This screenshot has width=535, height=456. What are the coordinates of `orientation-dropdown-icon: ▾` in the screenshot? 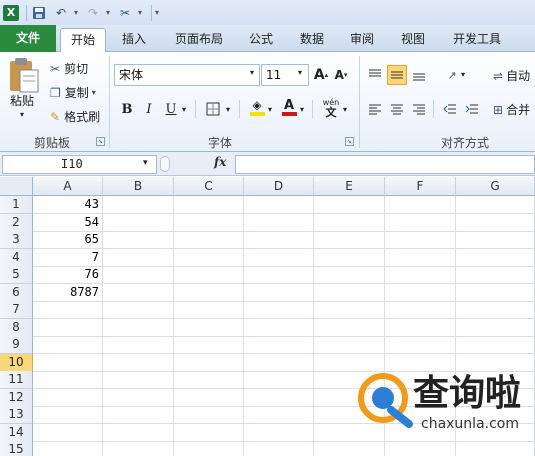 It's located at (463, 74).